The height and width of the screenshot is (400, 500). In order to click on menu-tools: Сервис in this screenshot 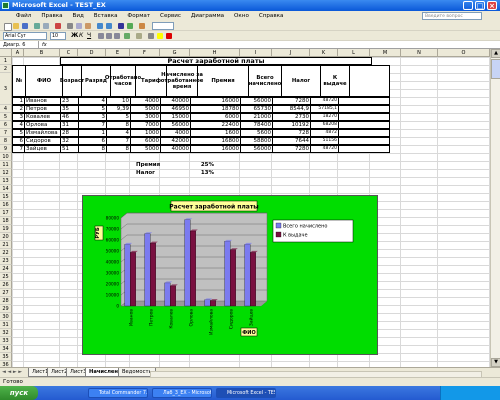, I will do `click(170, 16)`.